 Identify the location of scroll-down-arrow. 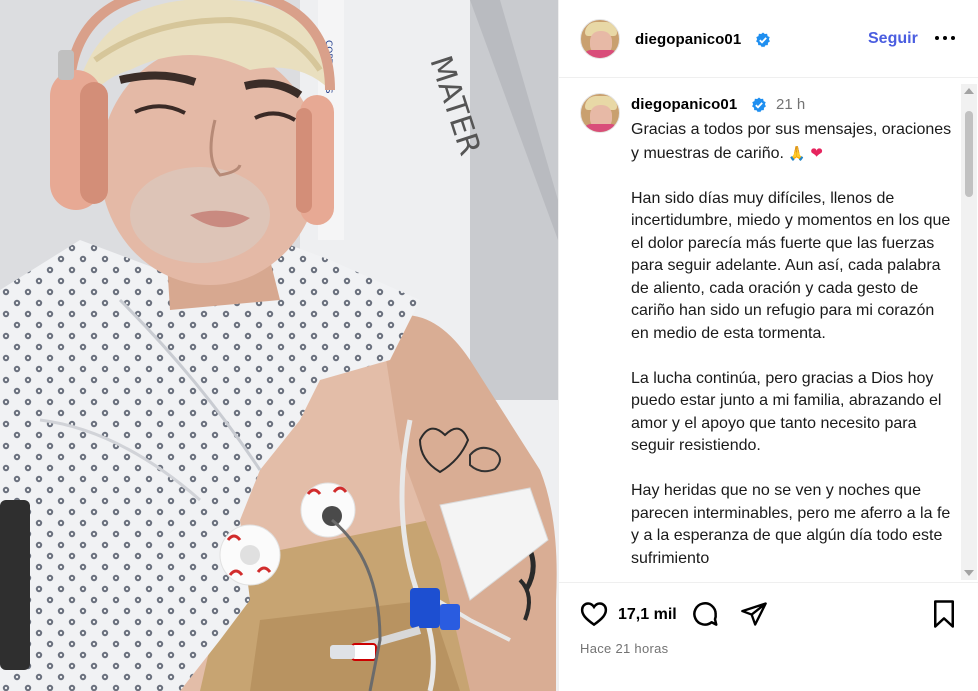
(969, 573).